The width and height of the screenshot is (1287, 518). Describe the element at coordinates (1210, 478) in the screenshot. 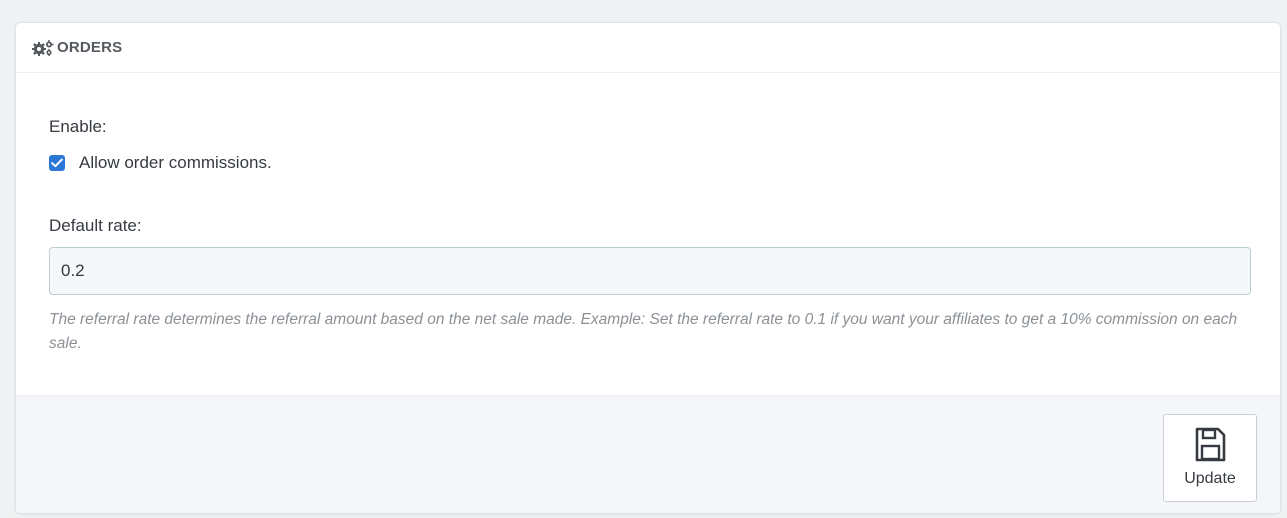

I see `update-label: Update` at that location.